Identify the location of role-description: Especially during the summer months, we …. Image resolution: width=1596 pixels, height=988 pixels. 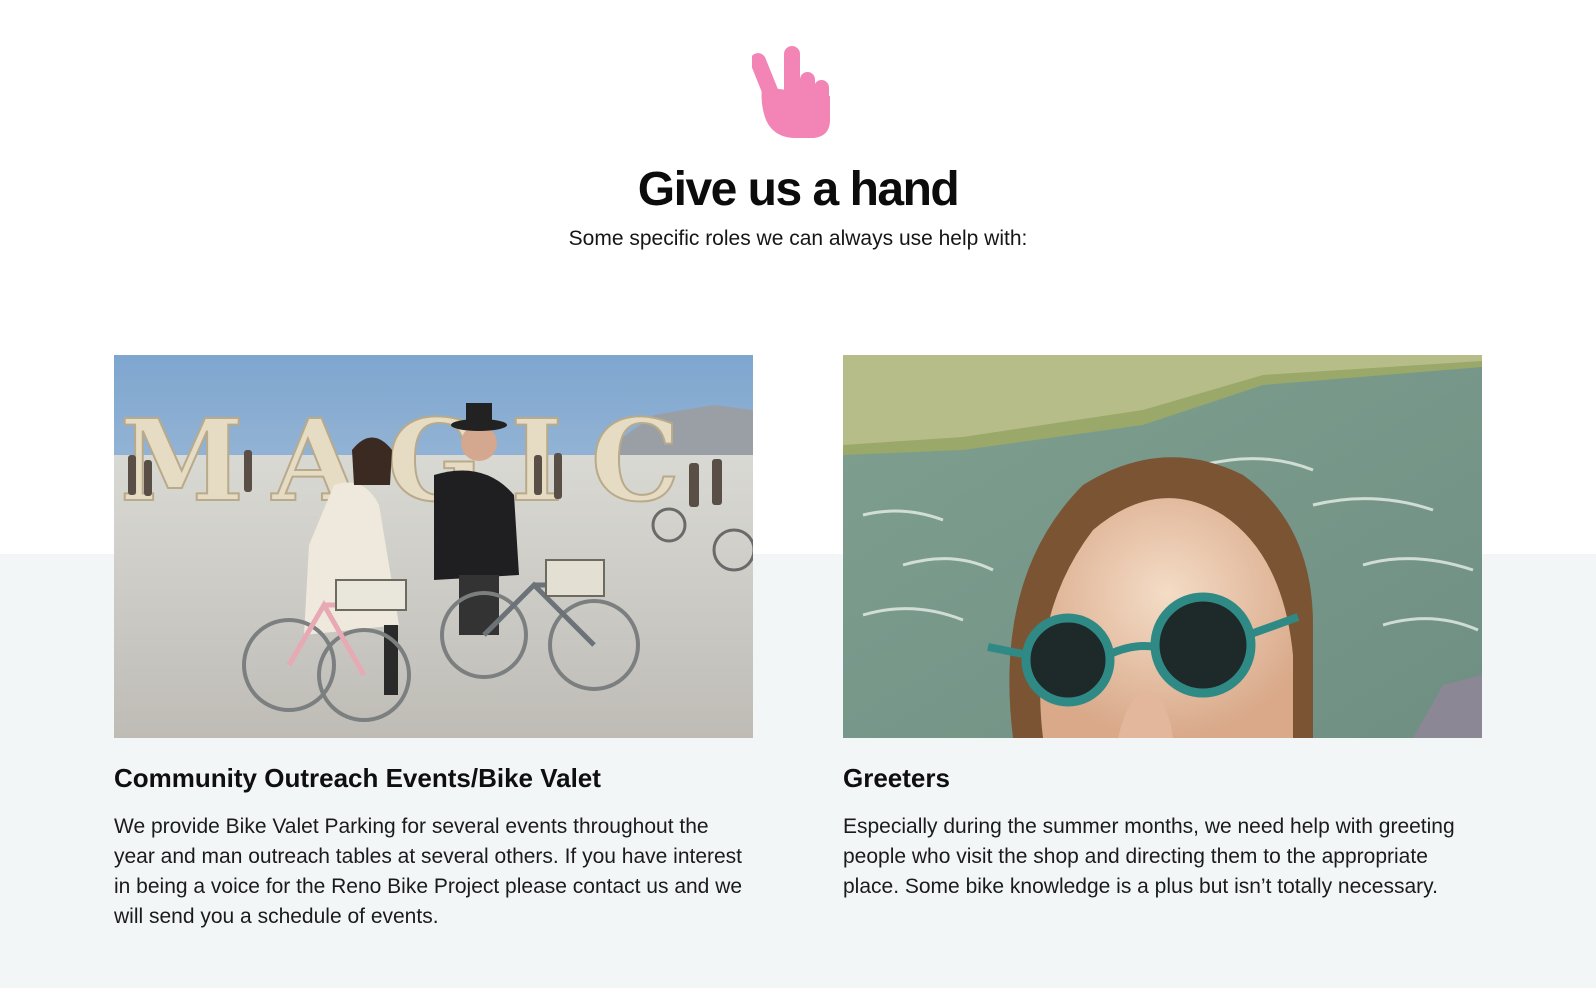
(1149, 856).